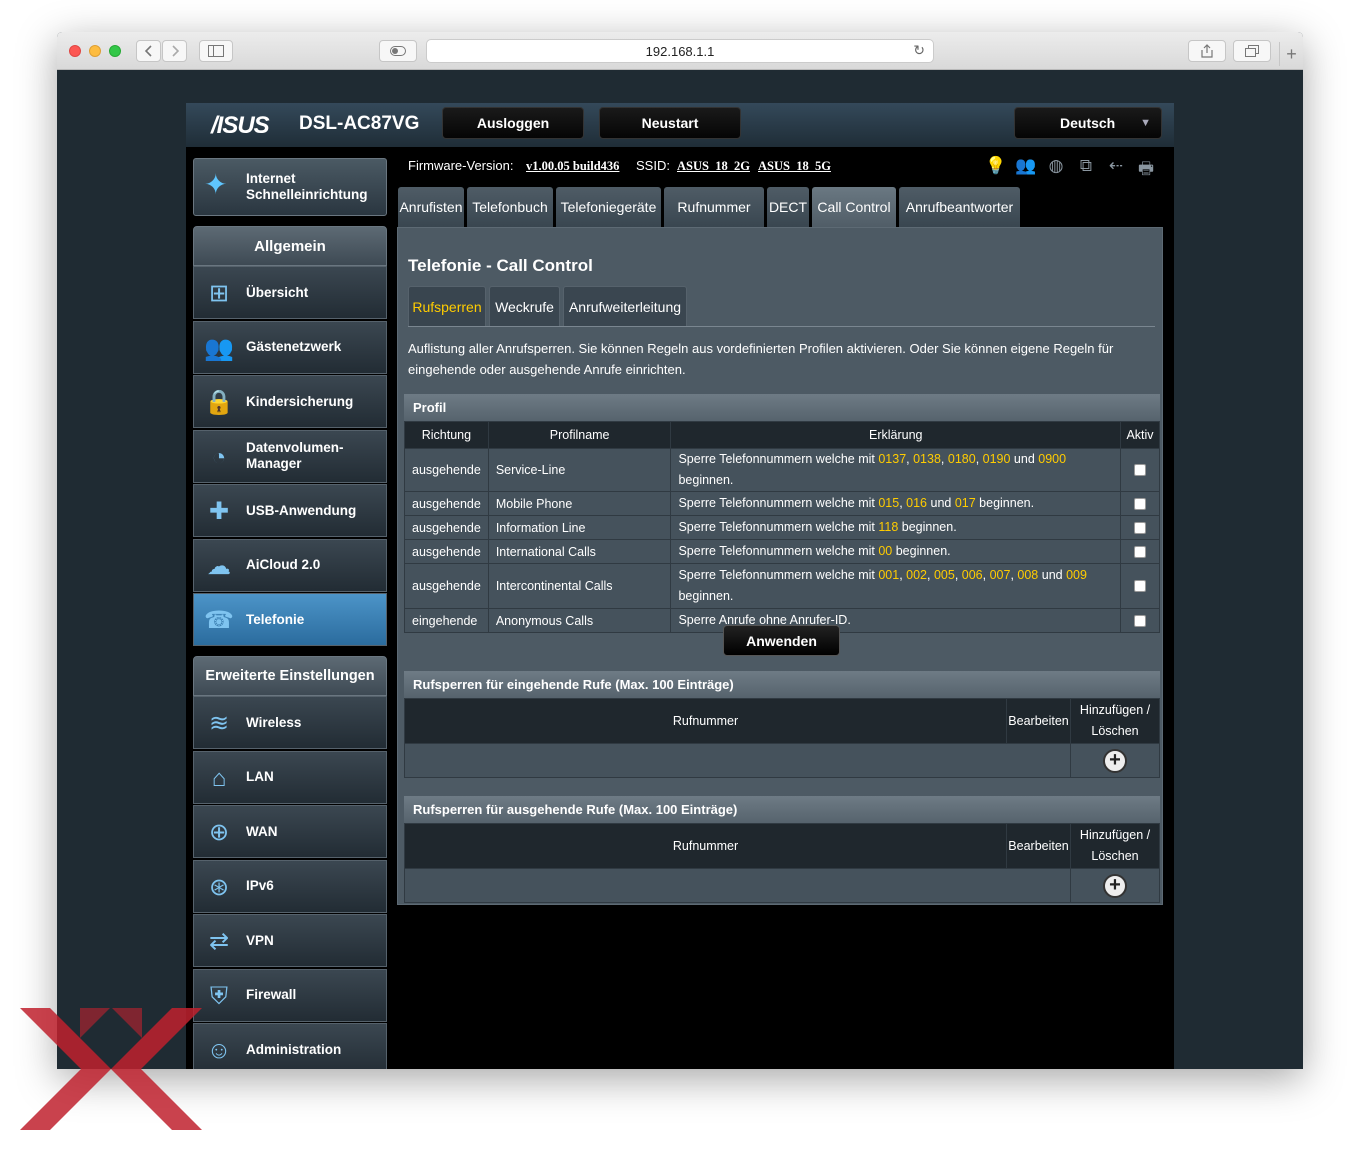  What do you see at coordinates (919, 50) in the screenshot?
I see `reload-icon: ↻` at bounding box center [919, 50].